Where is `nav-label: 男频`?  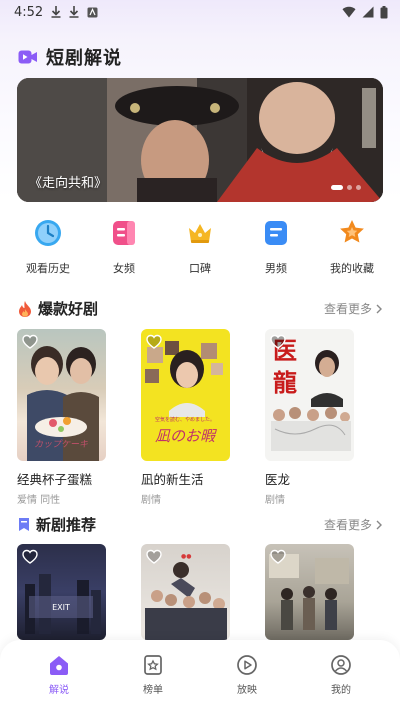
nav-label: 男频 is located at coordinates (276, 268).